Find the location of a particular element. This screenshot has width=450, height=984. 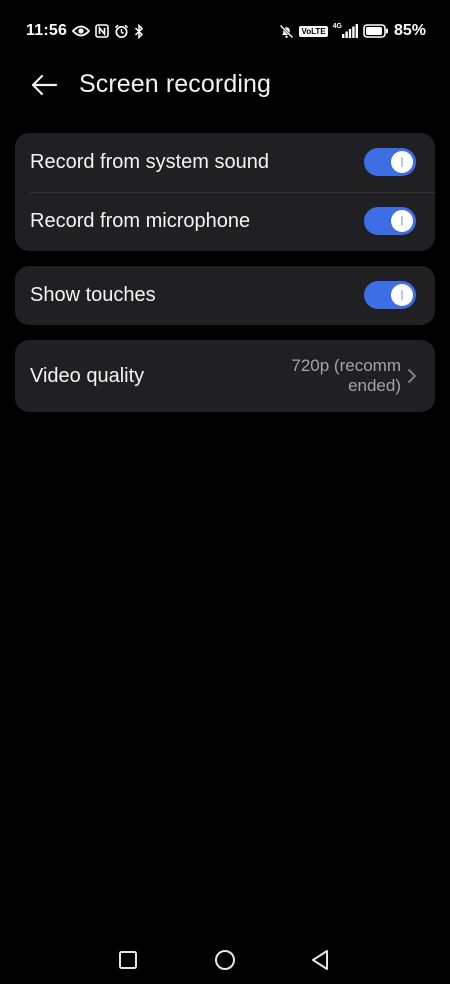

back-button is located at coordinates (44, 85).